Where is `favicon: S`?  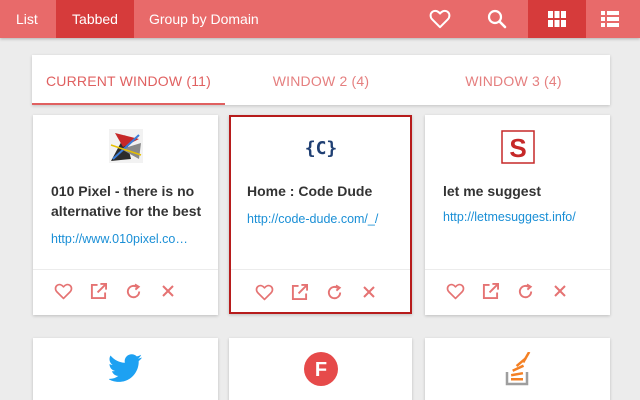
favicon: S is located at coordinates (517, 147).